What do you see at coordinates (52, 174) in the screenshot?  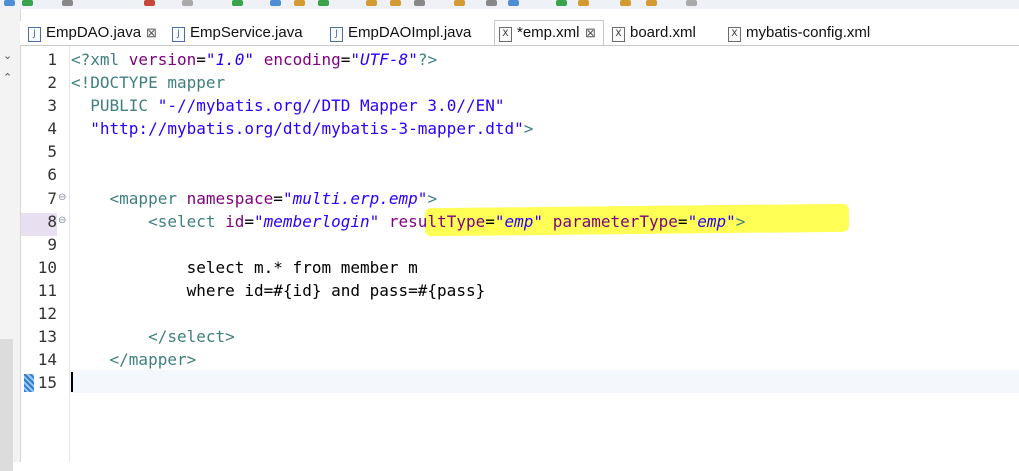 I see `line-number: 6` at bounding box center [52, 174].